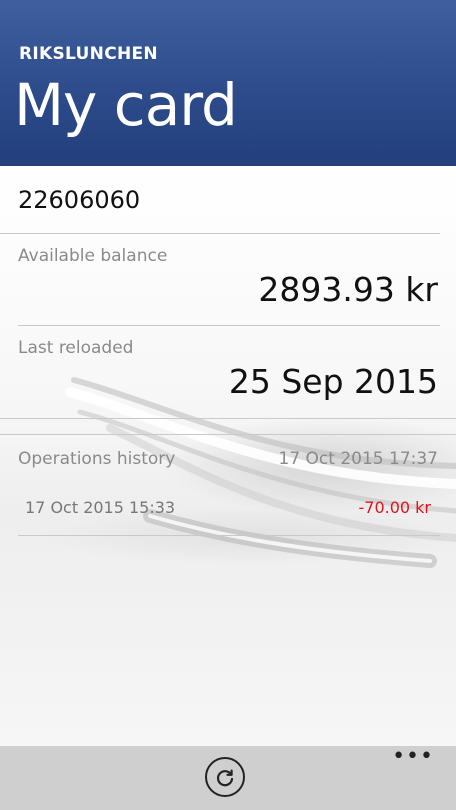 Image resolution: width=456 pixels, height=810 pixels. I want to click on more-options-button: •••, so click(413, 757).